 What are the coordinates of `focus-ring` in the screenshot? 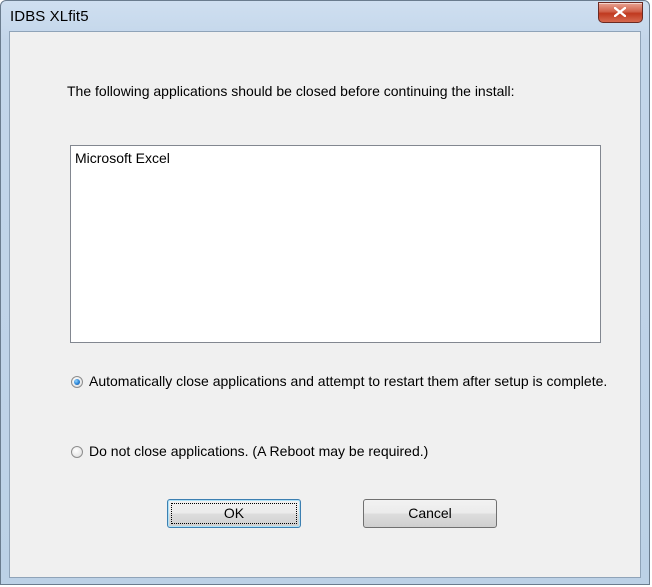 It's located at (234, 513).